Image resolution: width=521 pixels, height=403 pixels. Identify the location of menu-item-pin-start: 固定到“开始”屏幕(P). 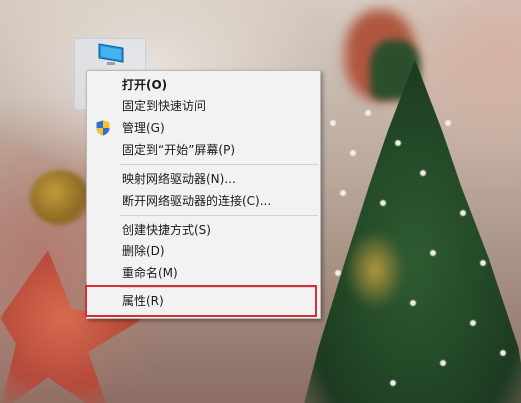
(203, 150).